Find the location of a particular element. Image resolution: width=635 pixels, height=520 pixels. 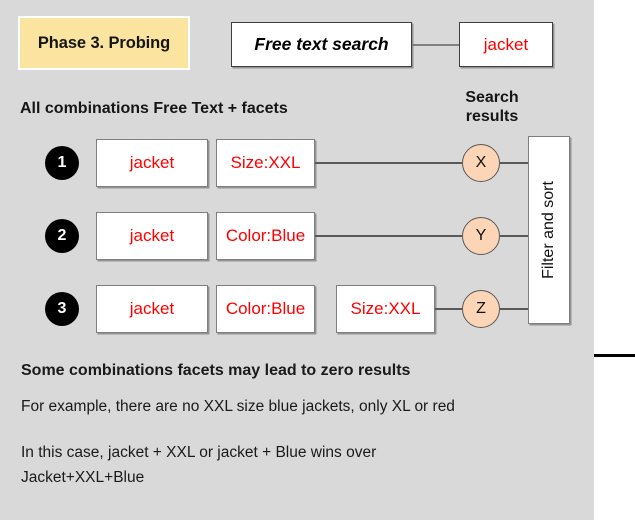

row-marker-label: 2 is located at coordinates (62, 235).